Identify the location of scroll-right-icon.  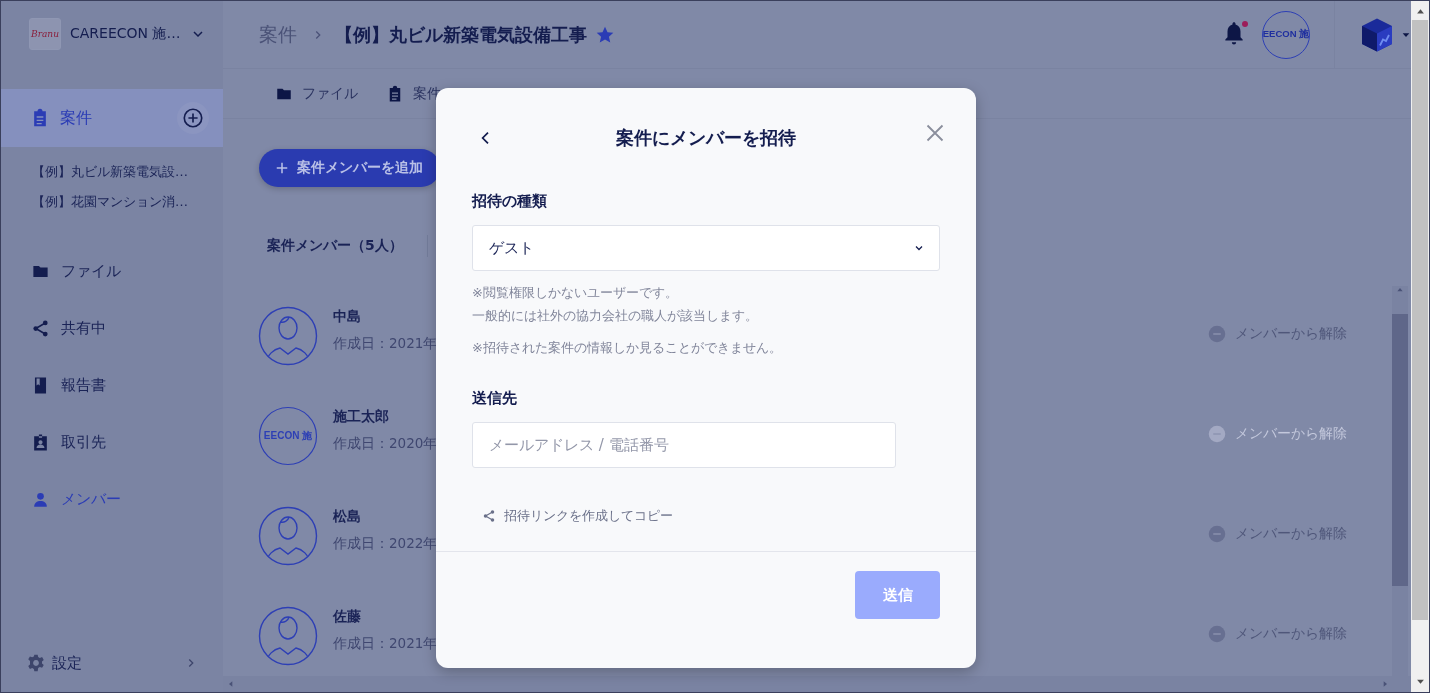
(1385, 684).